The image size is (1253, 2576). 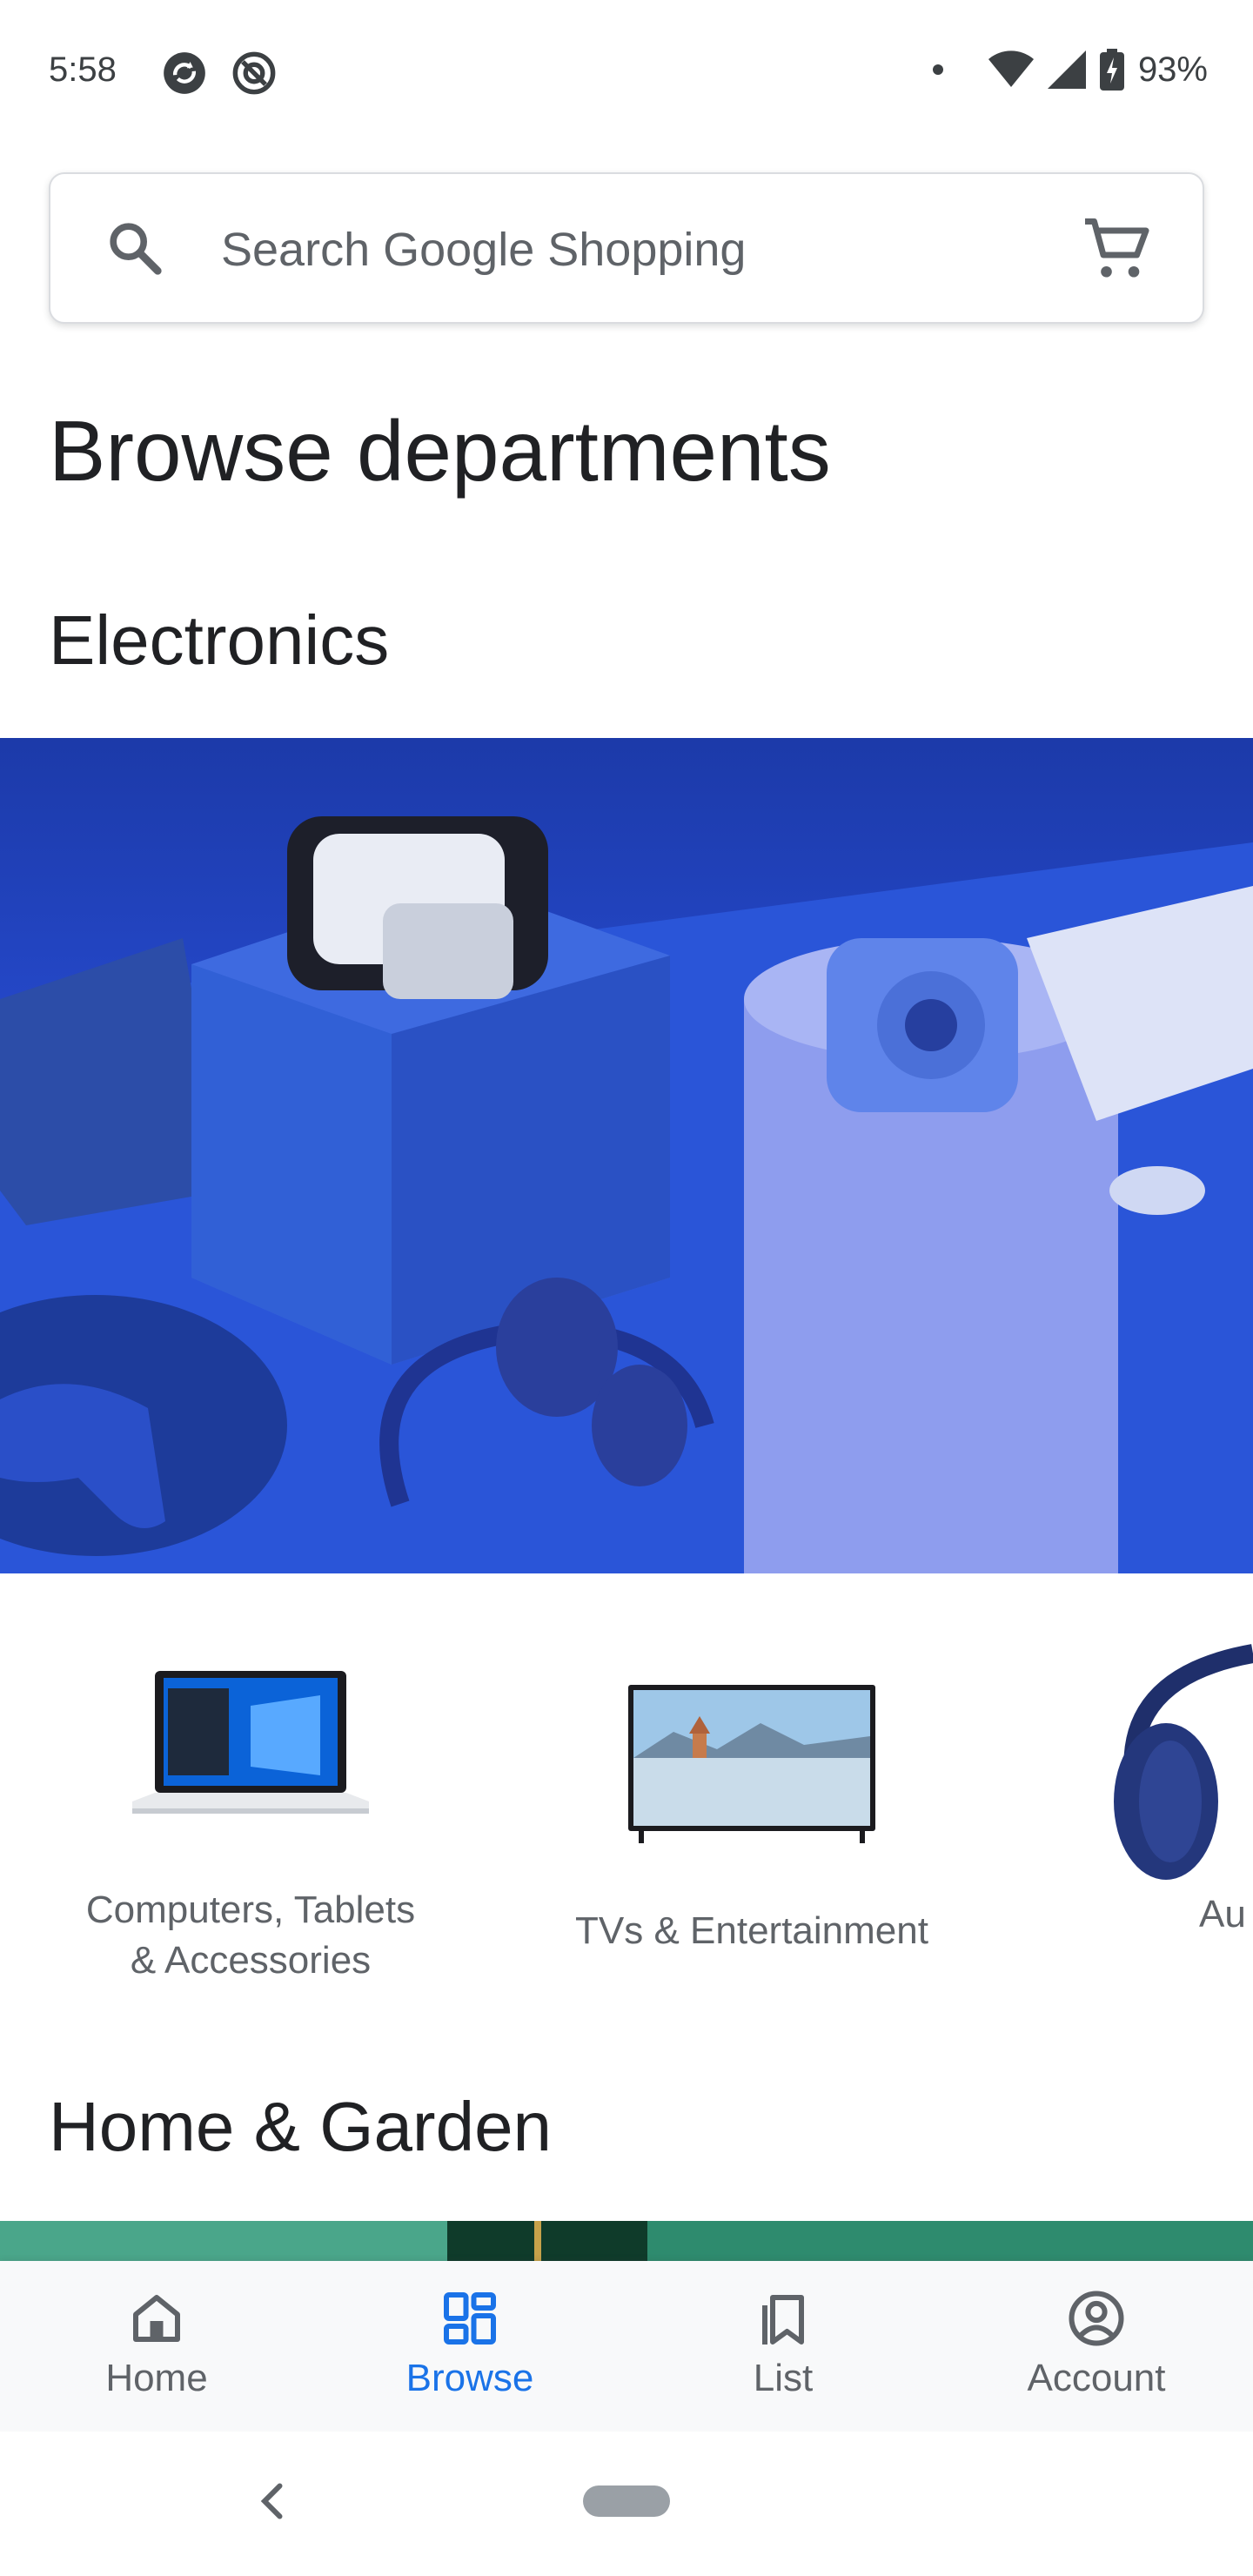 I want to click on wifi-icon, so click(x=1011, y=68).